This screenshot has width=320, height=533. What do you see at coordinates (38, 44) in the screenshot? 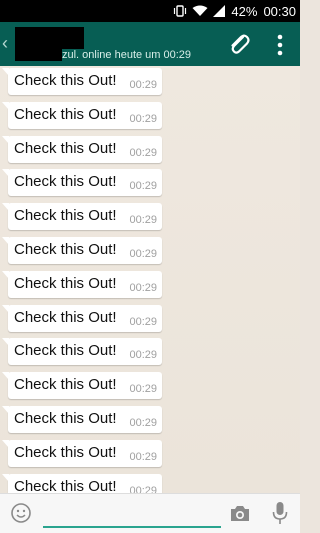
I see `avatar` at bounding box center [38, 44].